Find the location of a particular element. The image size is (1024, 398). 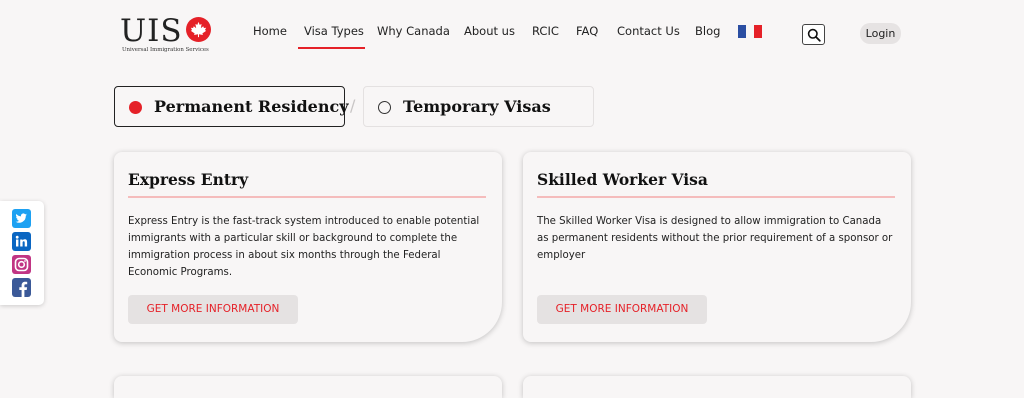

tab-label: Permanent Residency is located at coordinates (251, 106).